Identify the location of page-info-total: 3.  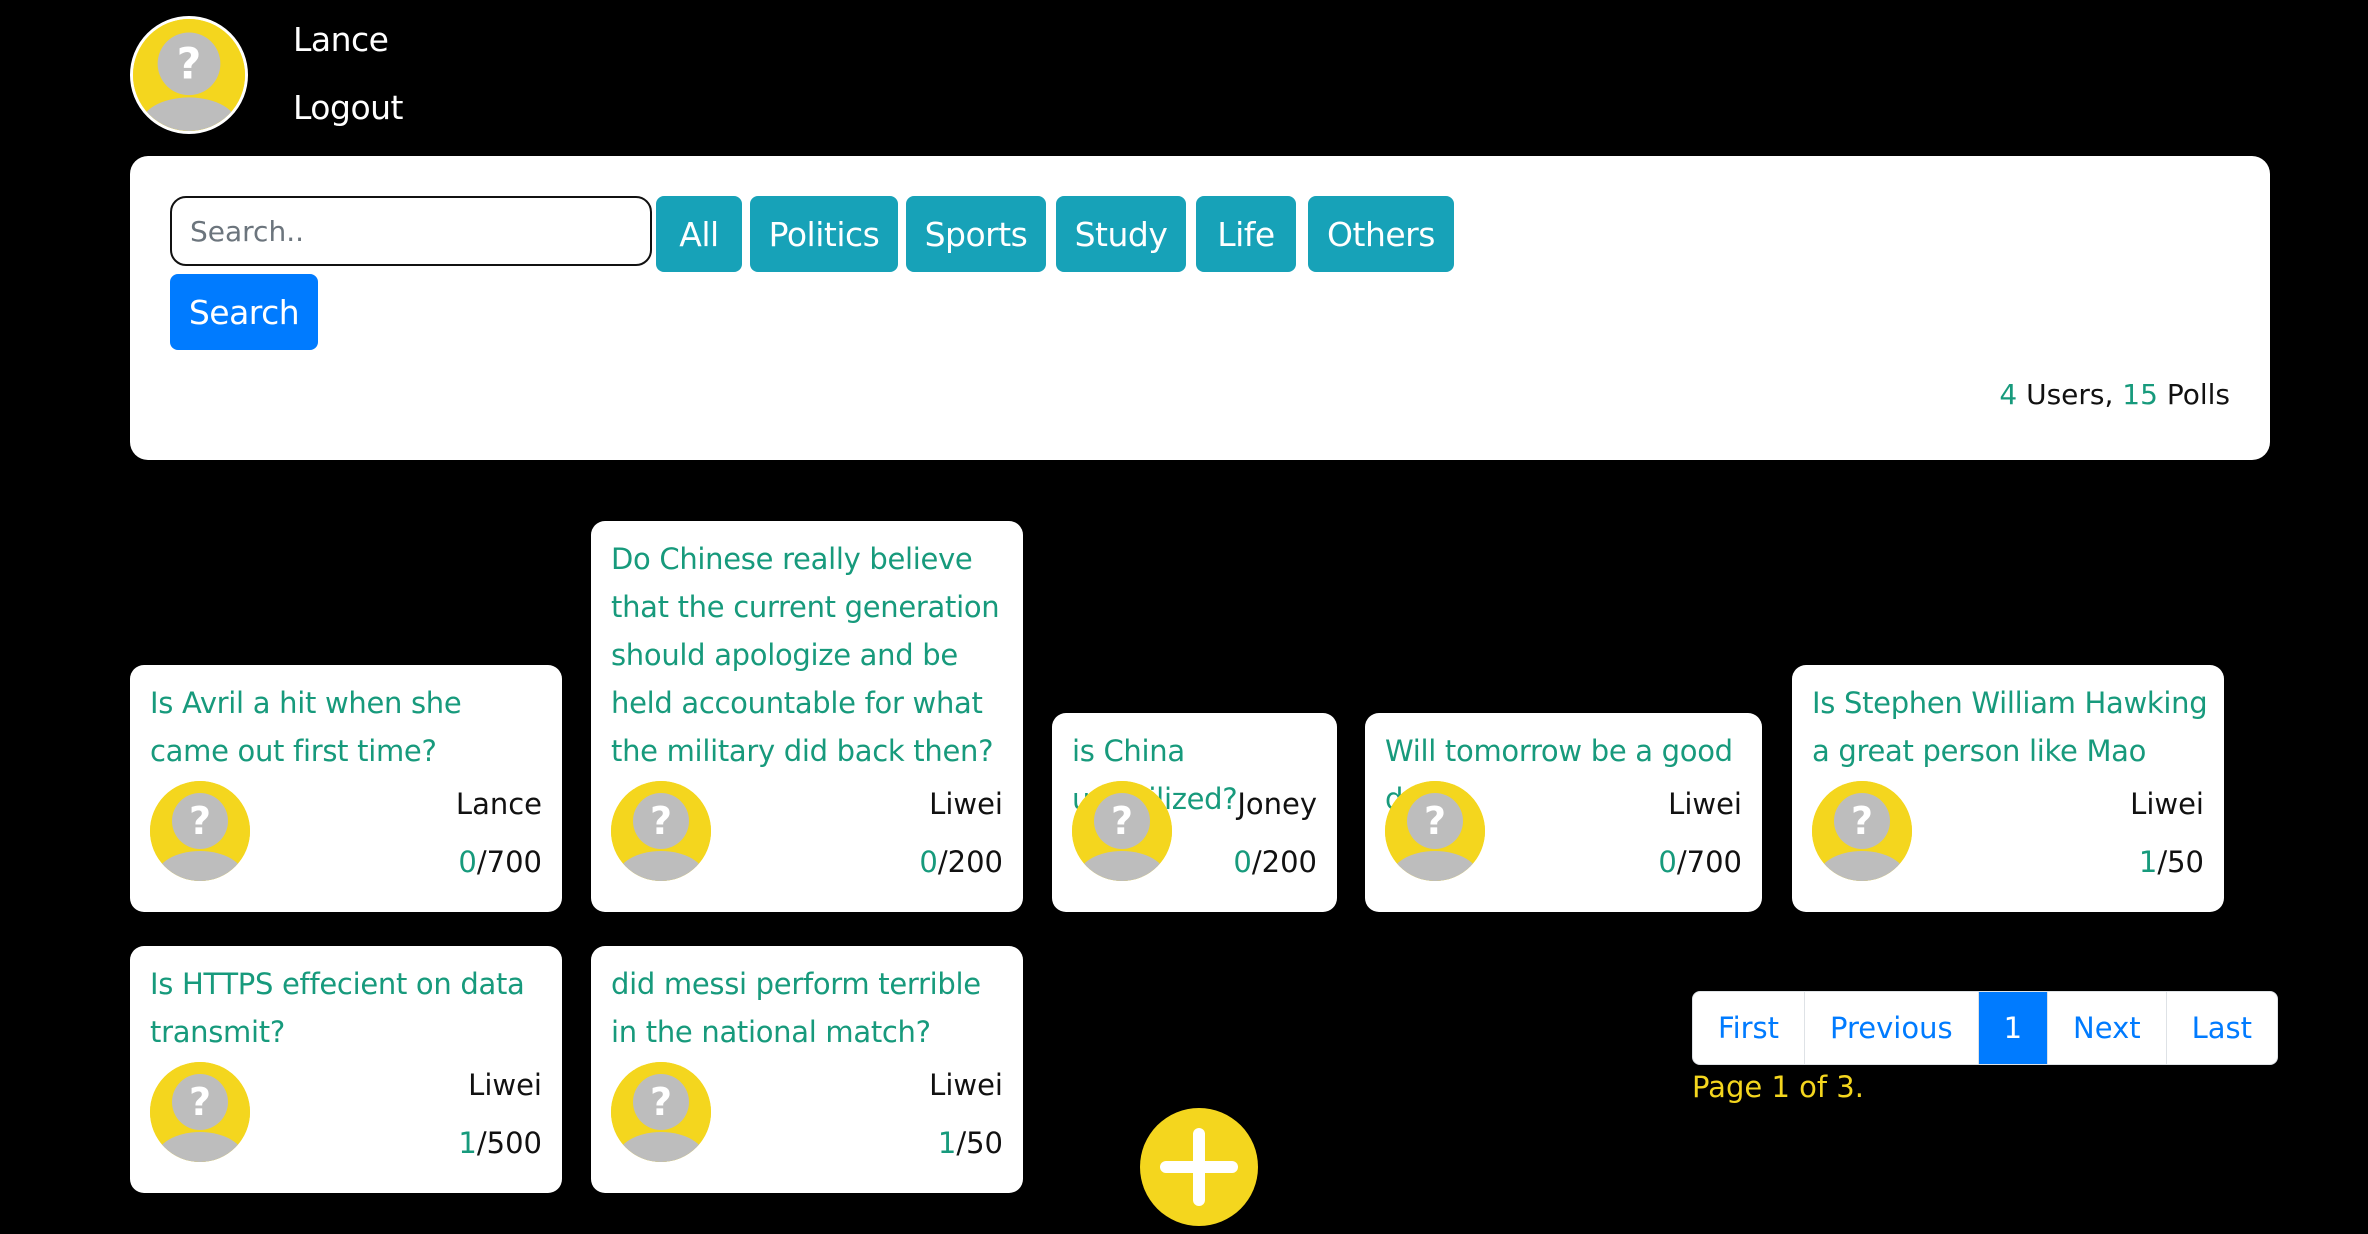
(1845, 1087).